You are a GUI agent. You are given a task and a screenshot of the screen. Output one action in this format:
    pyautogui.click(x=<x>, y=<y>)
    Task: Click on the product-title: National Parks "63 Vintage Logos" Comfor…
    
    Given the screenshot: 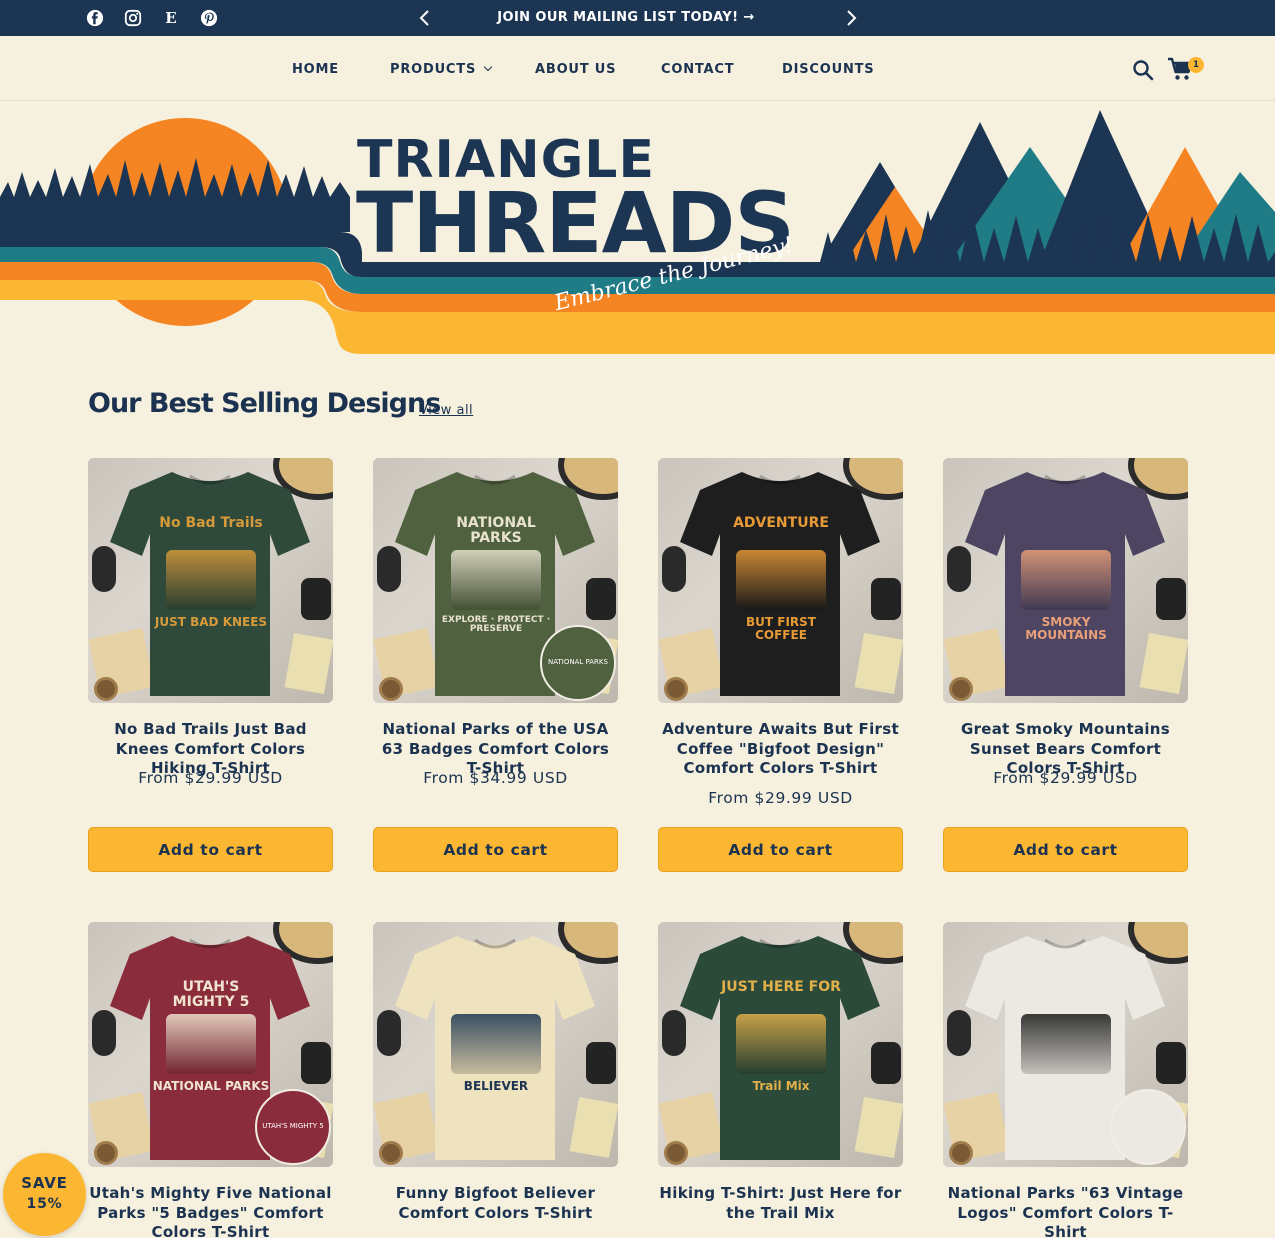 What is the action you would take?
    pyautogui.click(x=1065, y=1211)
    